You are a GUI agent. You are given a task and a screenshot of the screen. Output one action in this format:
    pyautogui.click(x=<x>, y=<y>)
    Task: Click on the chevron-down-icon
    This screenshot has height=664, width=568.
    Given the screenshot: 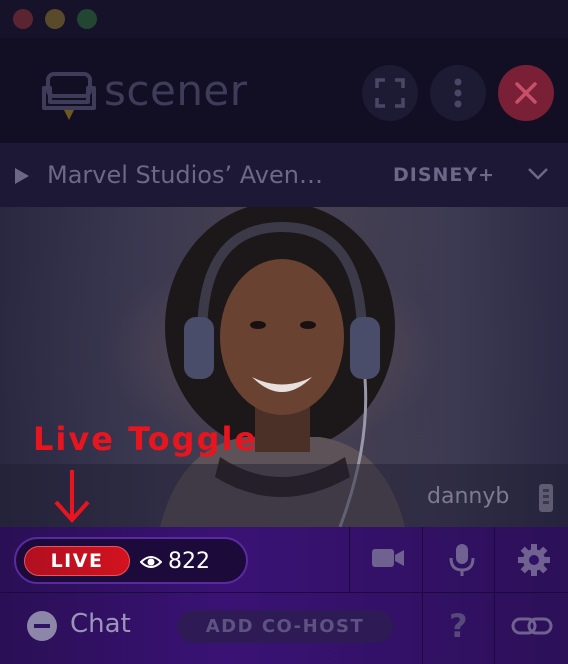 What is the action you would take?
    pyautogui.click(x=538, y=174)
    